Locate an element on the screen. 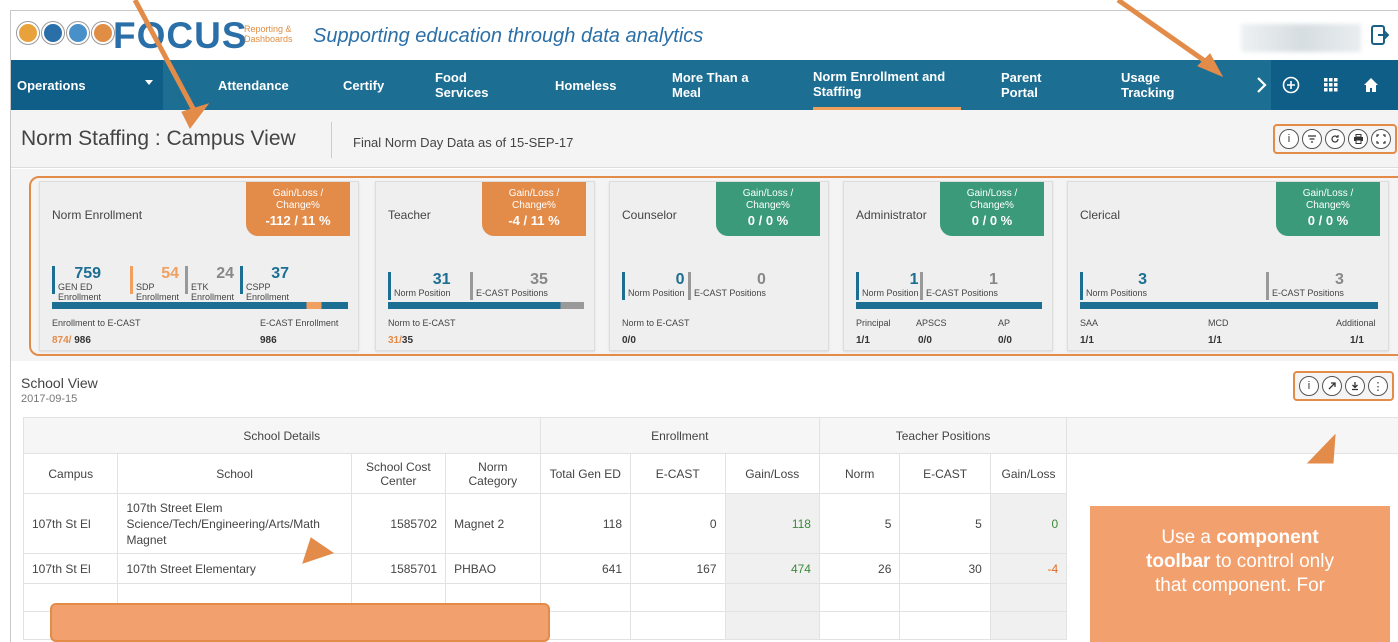 The image size is (1398, 642). refresh-icon is located at coordinates (1335, 139).